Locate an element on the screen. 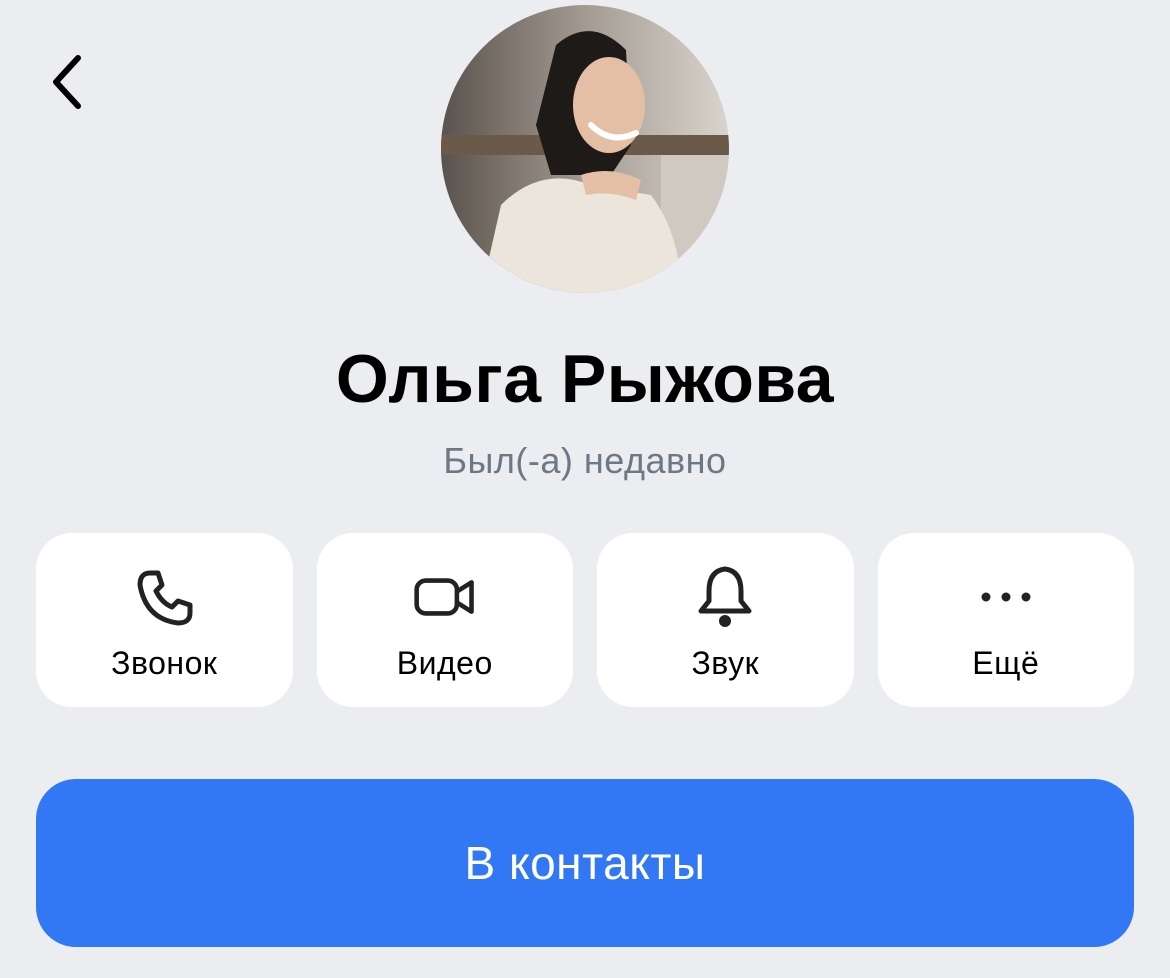  back-button is located at coordinates (66, 82).